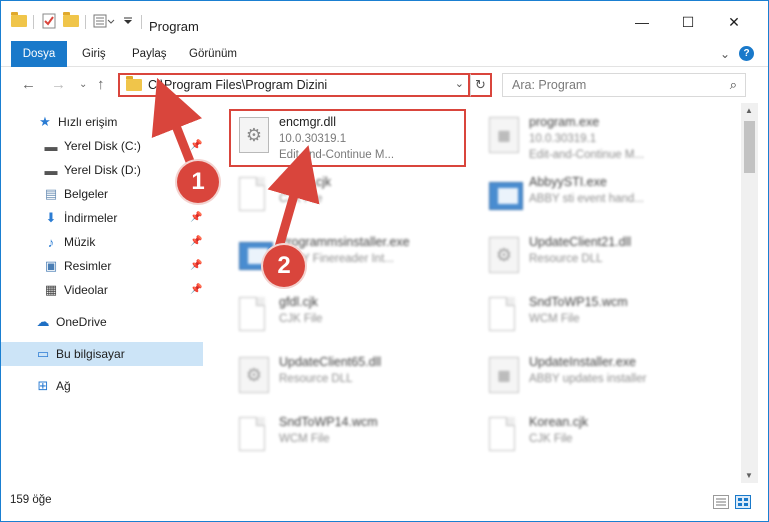  I want to click on sidebar-item-disk-c: ▬ Yerel Disk (C:), so click(102, 146).